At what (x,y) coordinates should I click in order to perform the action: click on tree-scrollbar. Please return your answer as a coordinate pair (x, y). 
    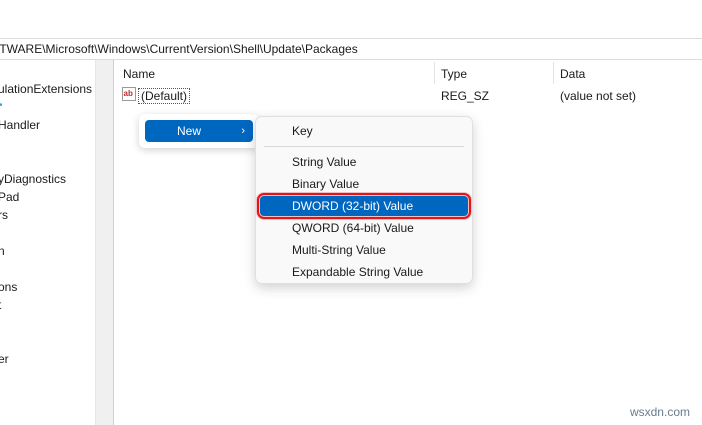
    Looking at the image, I should click on (104, 242).